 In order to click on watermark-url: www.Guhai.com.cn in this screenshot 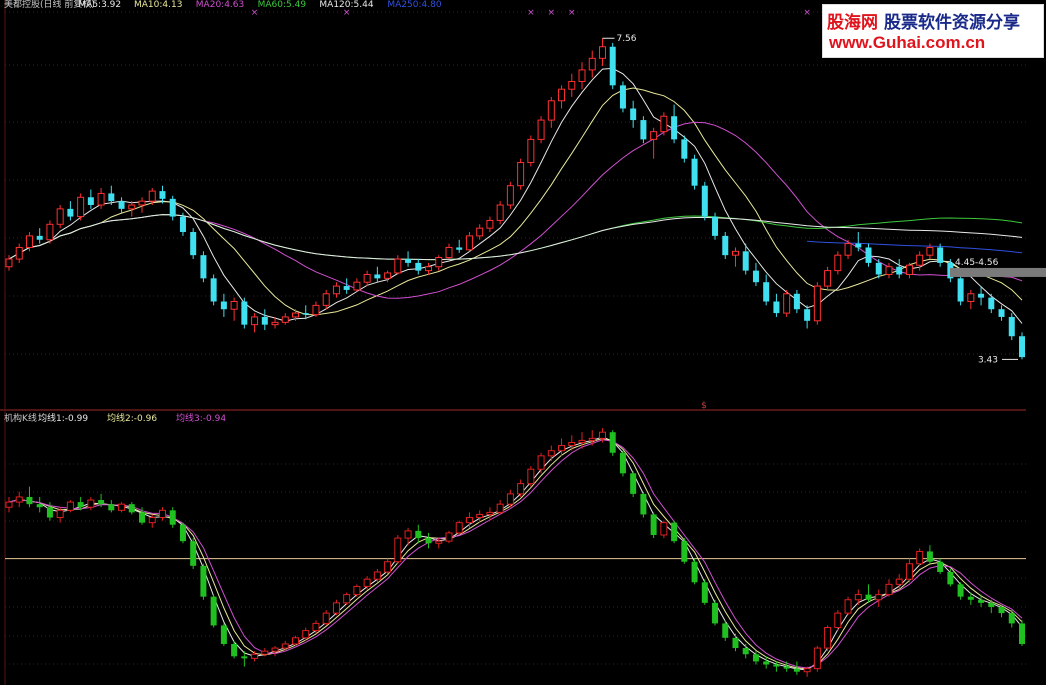, I will do `click(907, 42)`.